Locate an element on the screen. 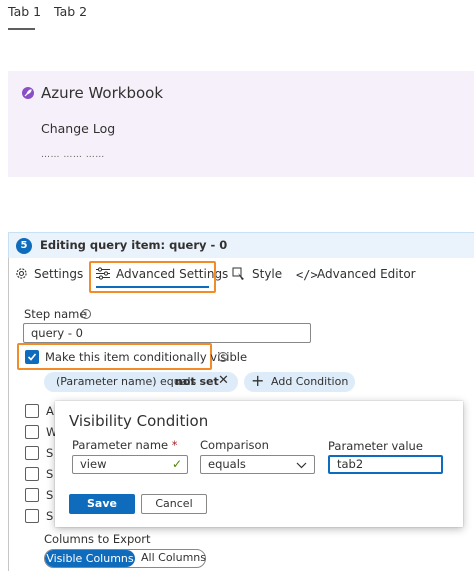  parameter-value-input: tab2 is located at coordinates (385, 464).